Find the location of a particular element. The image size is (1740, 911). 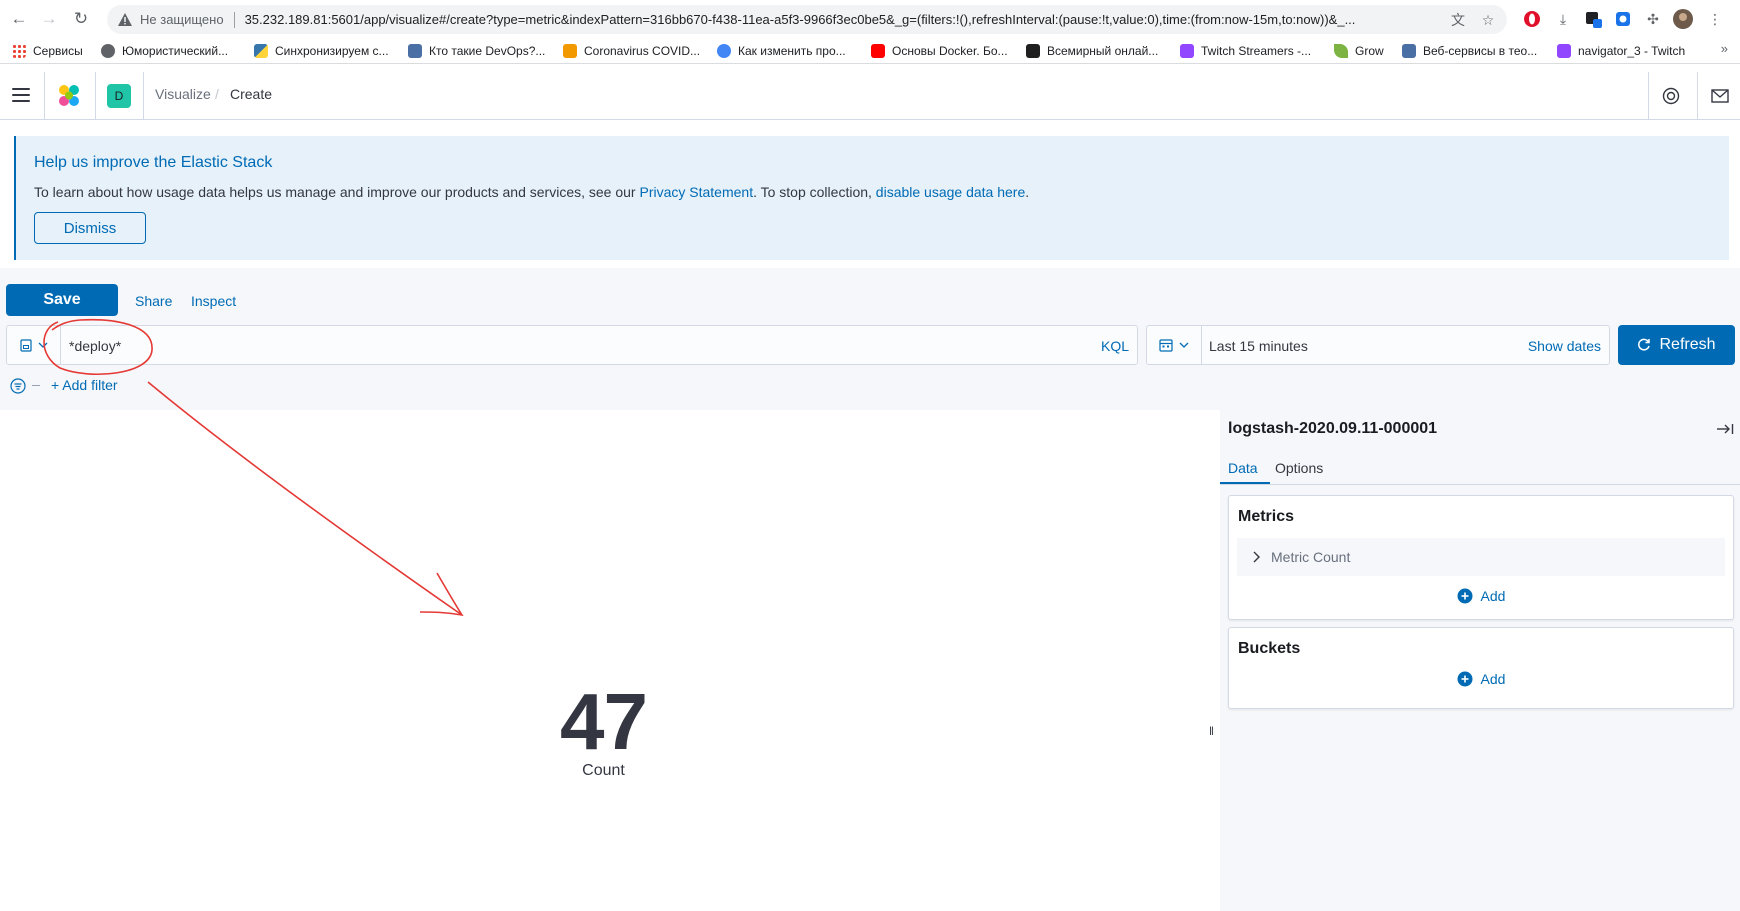

add-metric-button: Add is located at coordinates (1481, 596).